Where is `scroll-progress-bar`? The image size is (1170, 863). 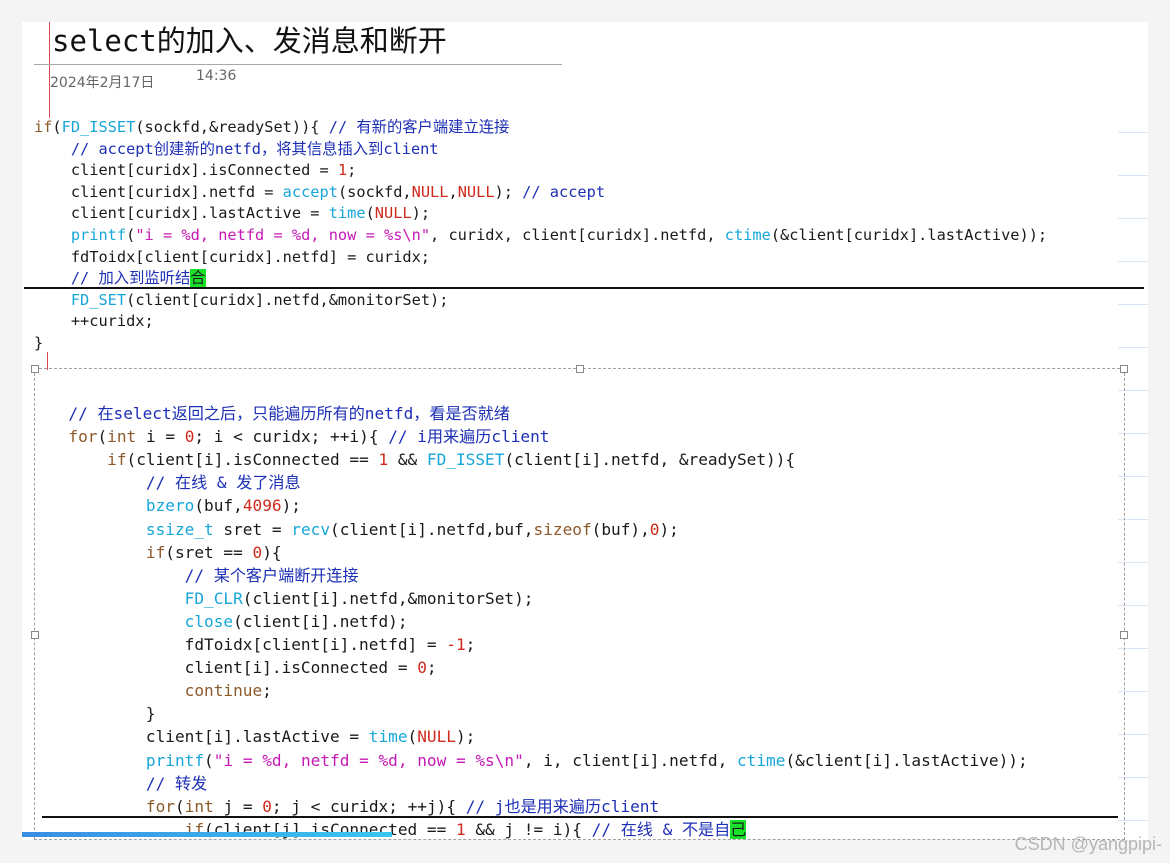
scroll-progress-bar is located at coordinates (207, 834).